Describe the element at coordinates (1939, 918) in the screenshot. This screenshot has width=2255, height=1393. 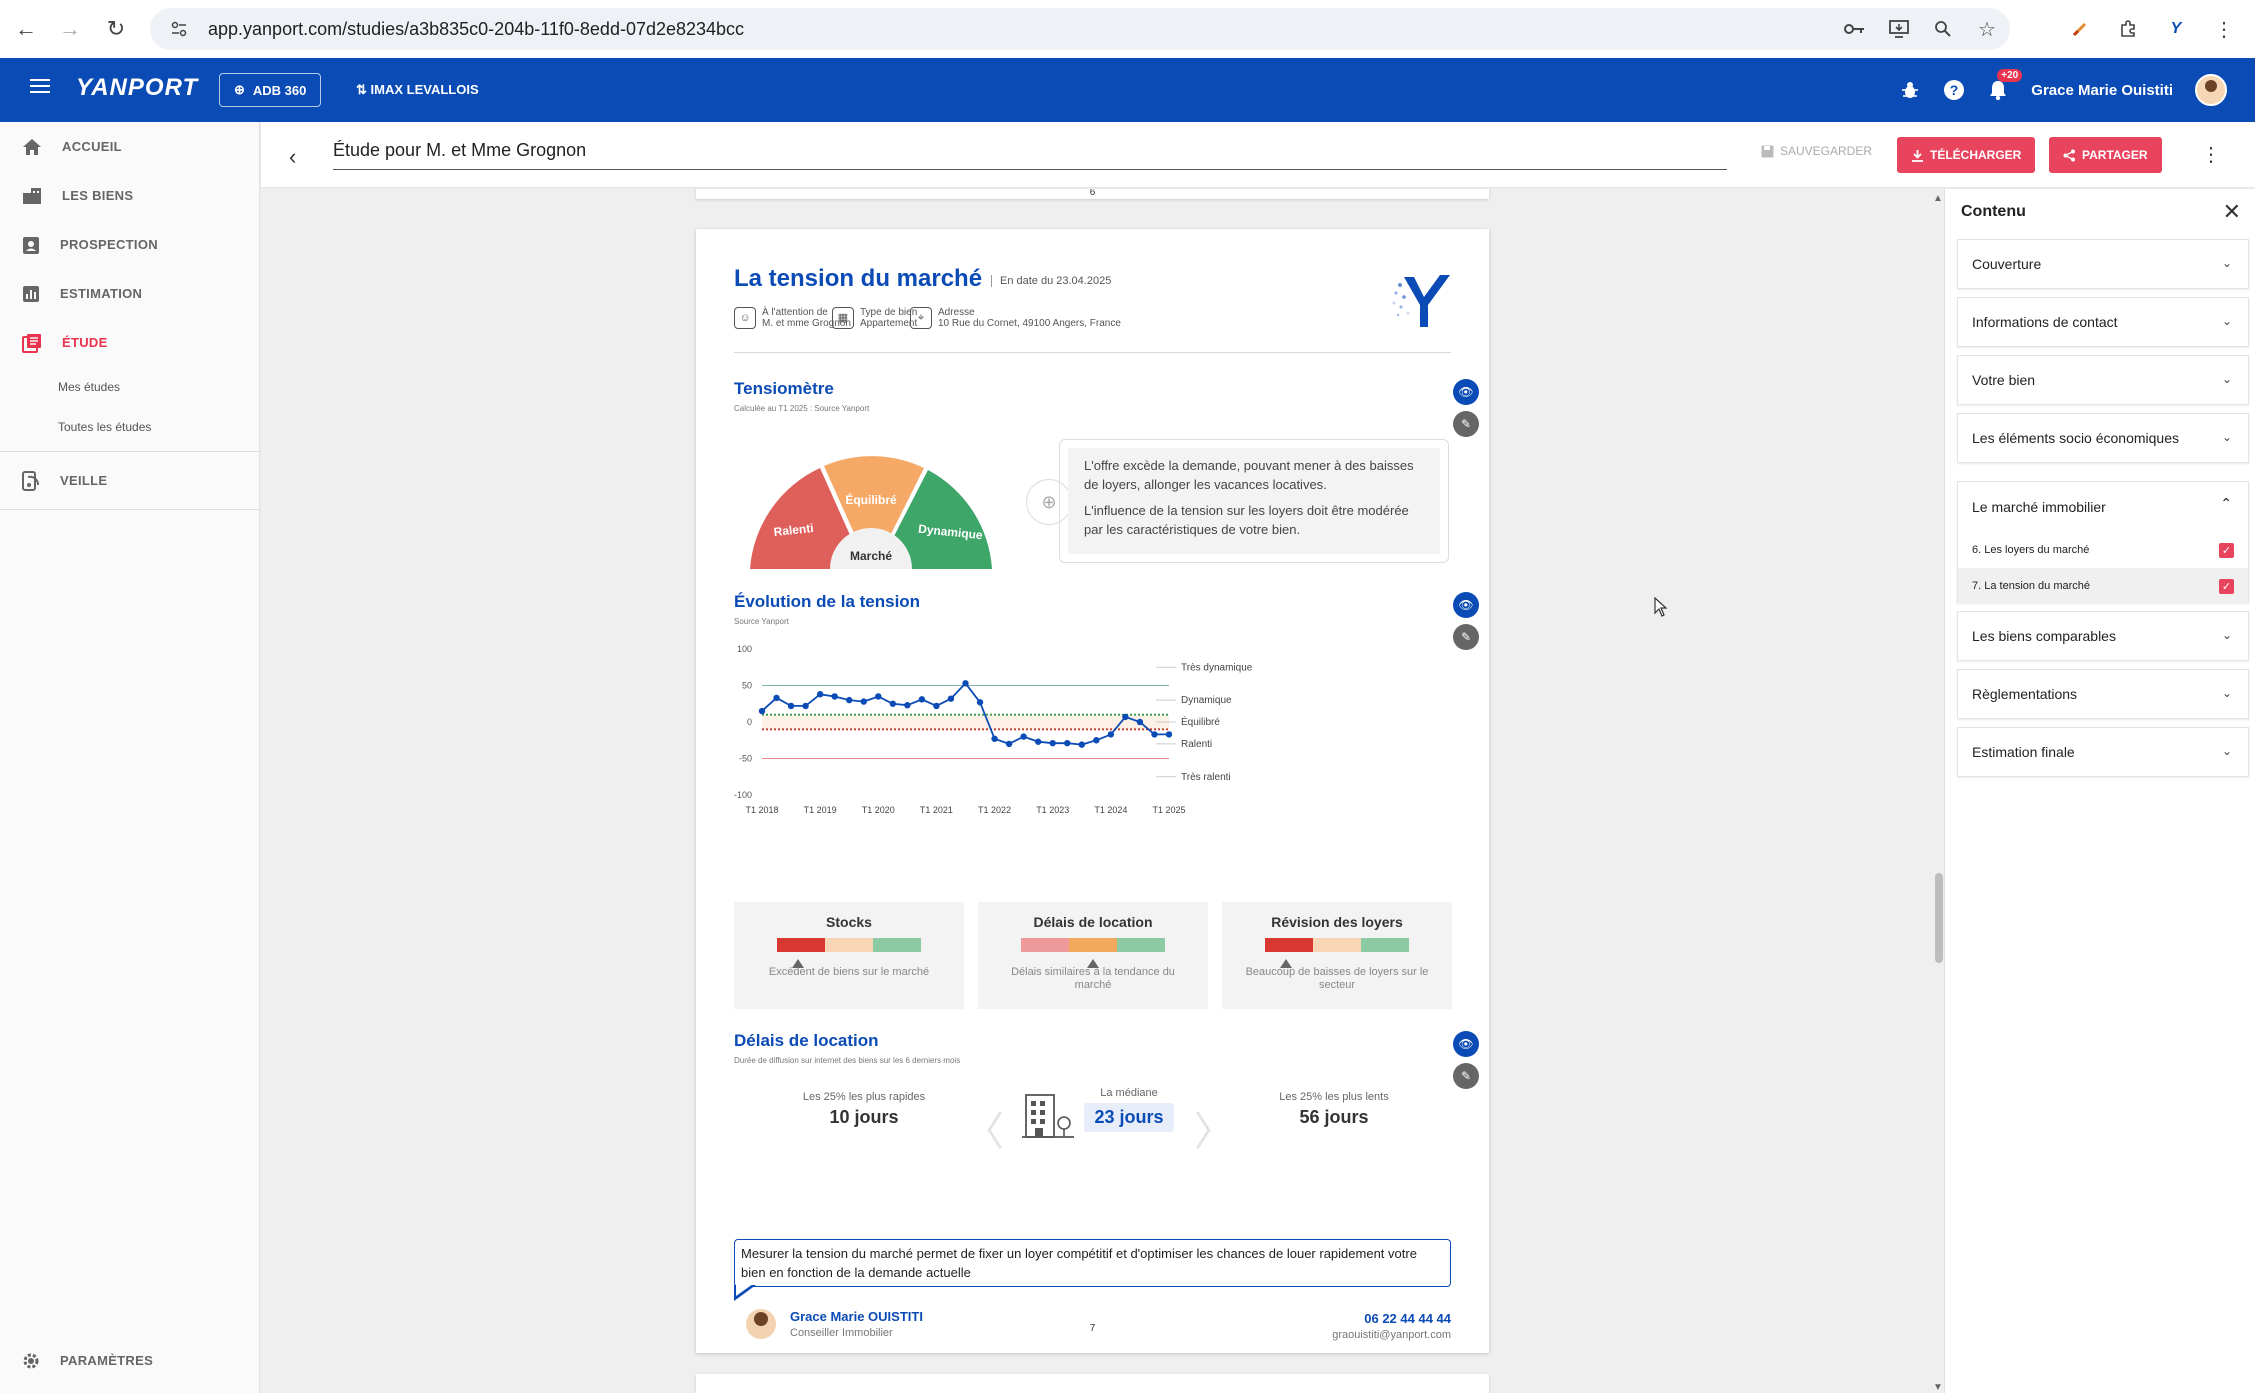
I see `scrollbar-thumb` at that location.